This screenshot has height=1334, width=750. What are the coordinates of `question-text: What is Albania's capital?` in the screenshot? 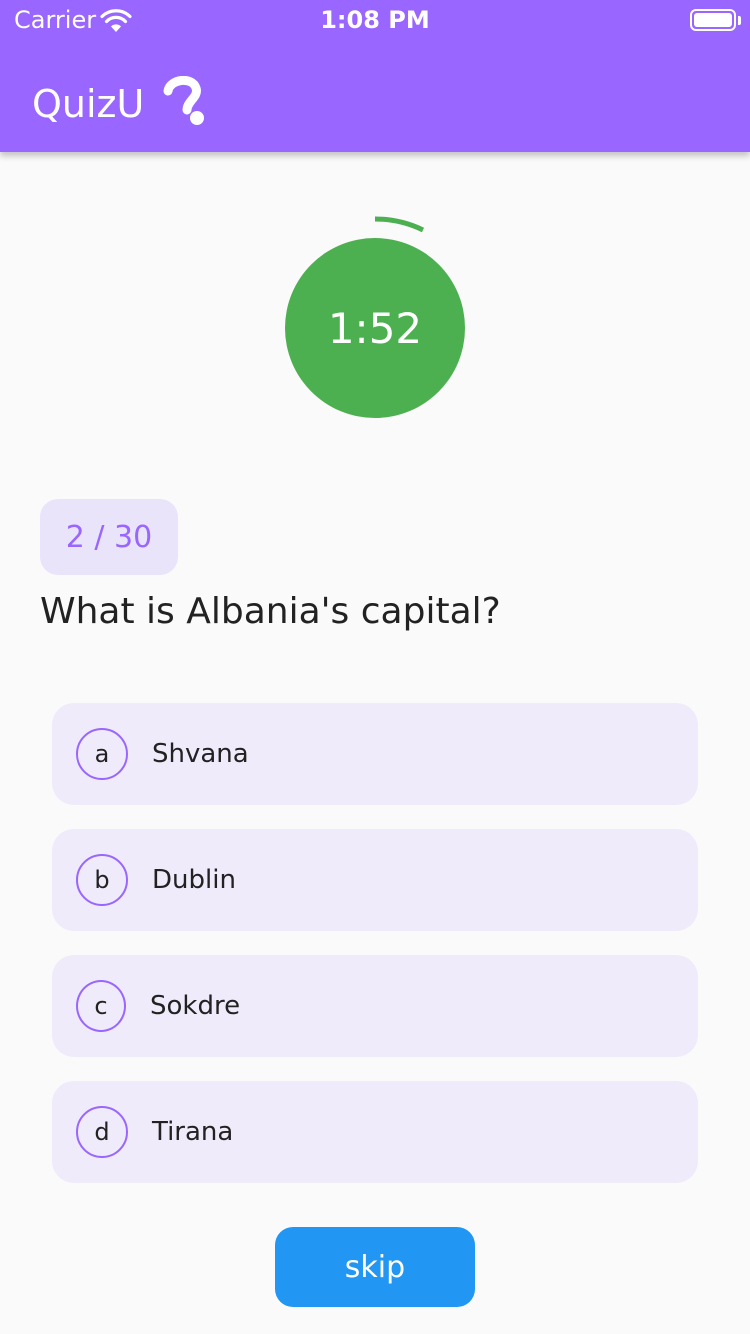 It's located at (270, 611).